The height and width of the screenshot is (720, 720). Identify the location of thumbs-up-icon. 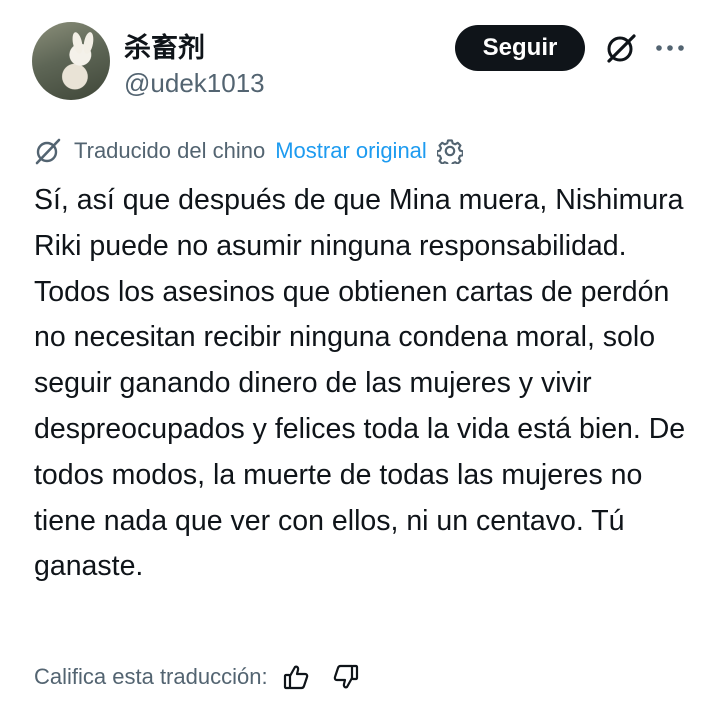
(296, 677).